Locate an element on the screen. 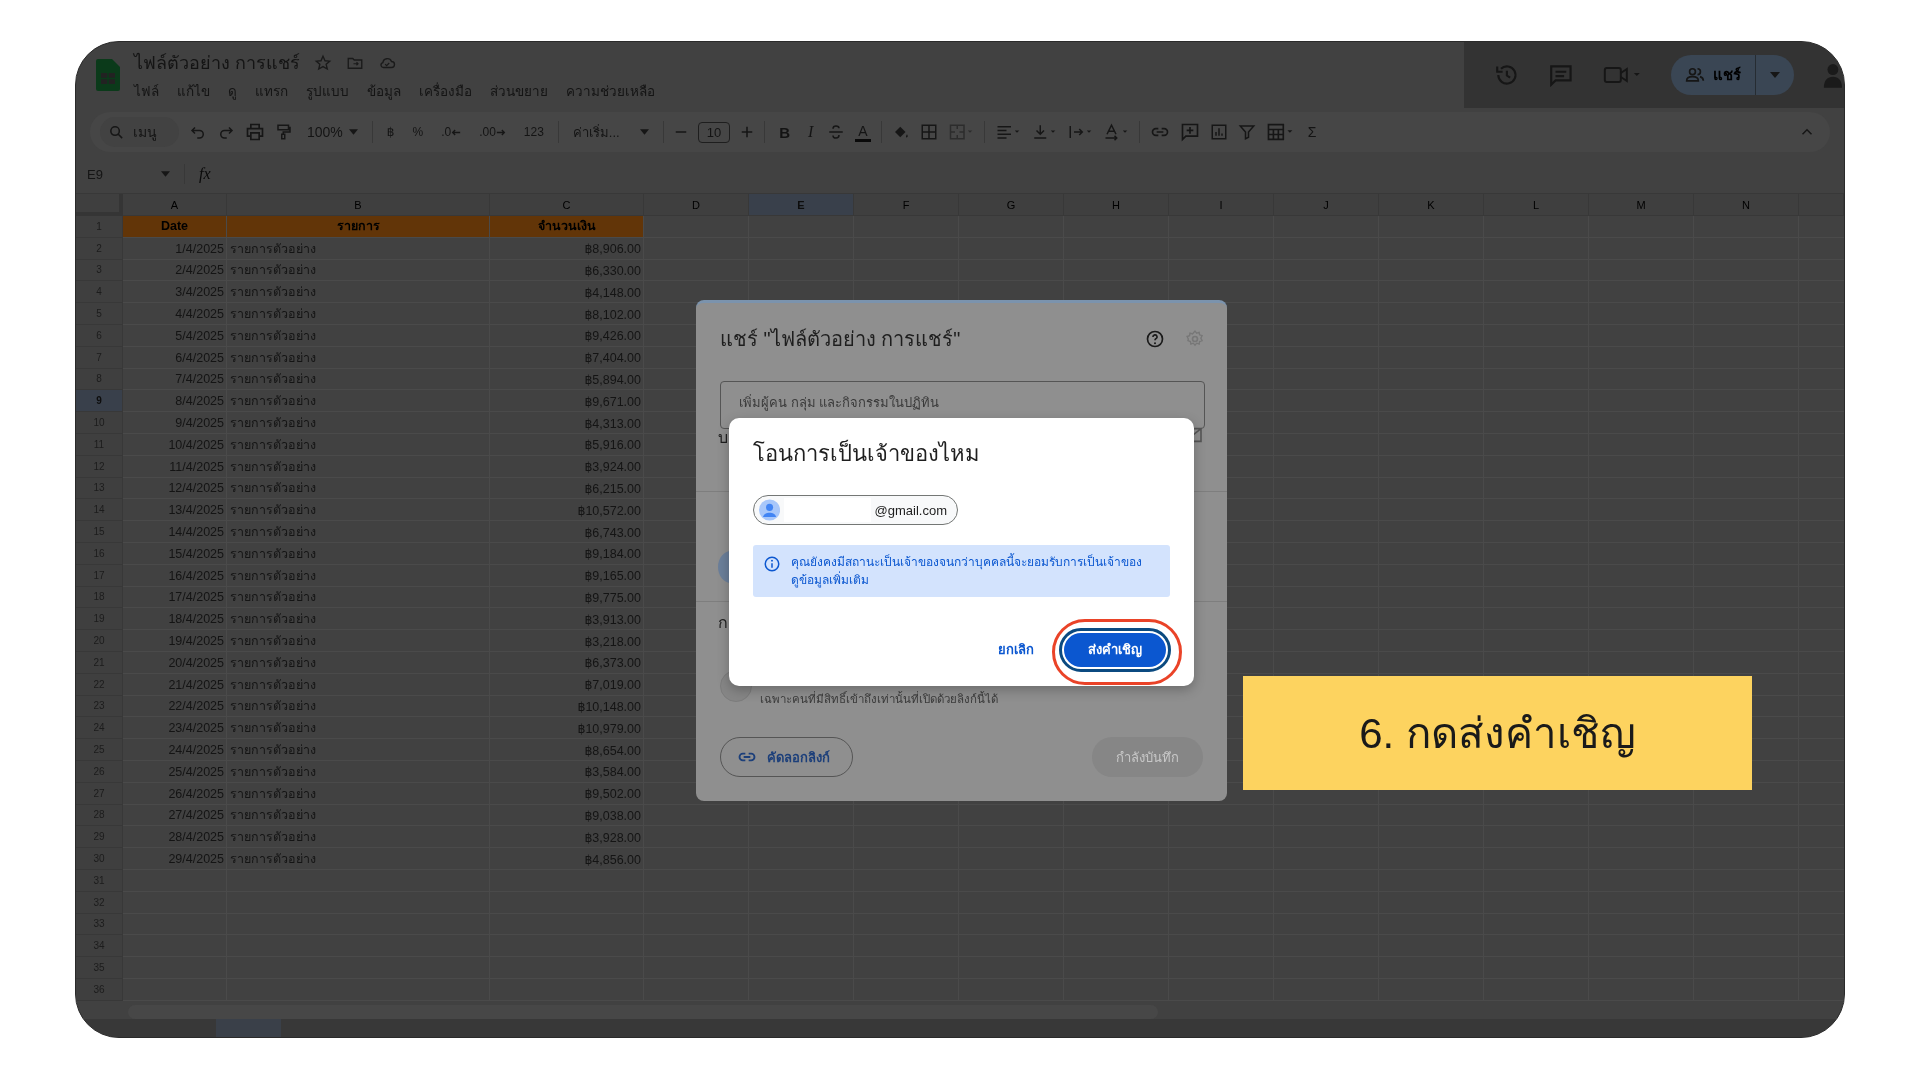  dialog-title: แชร์ "ไฟล์ตัวอย่าง การแชร์" is located at coordinates (841, 339).